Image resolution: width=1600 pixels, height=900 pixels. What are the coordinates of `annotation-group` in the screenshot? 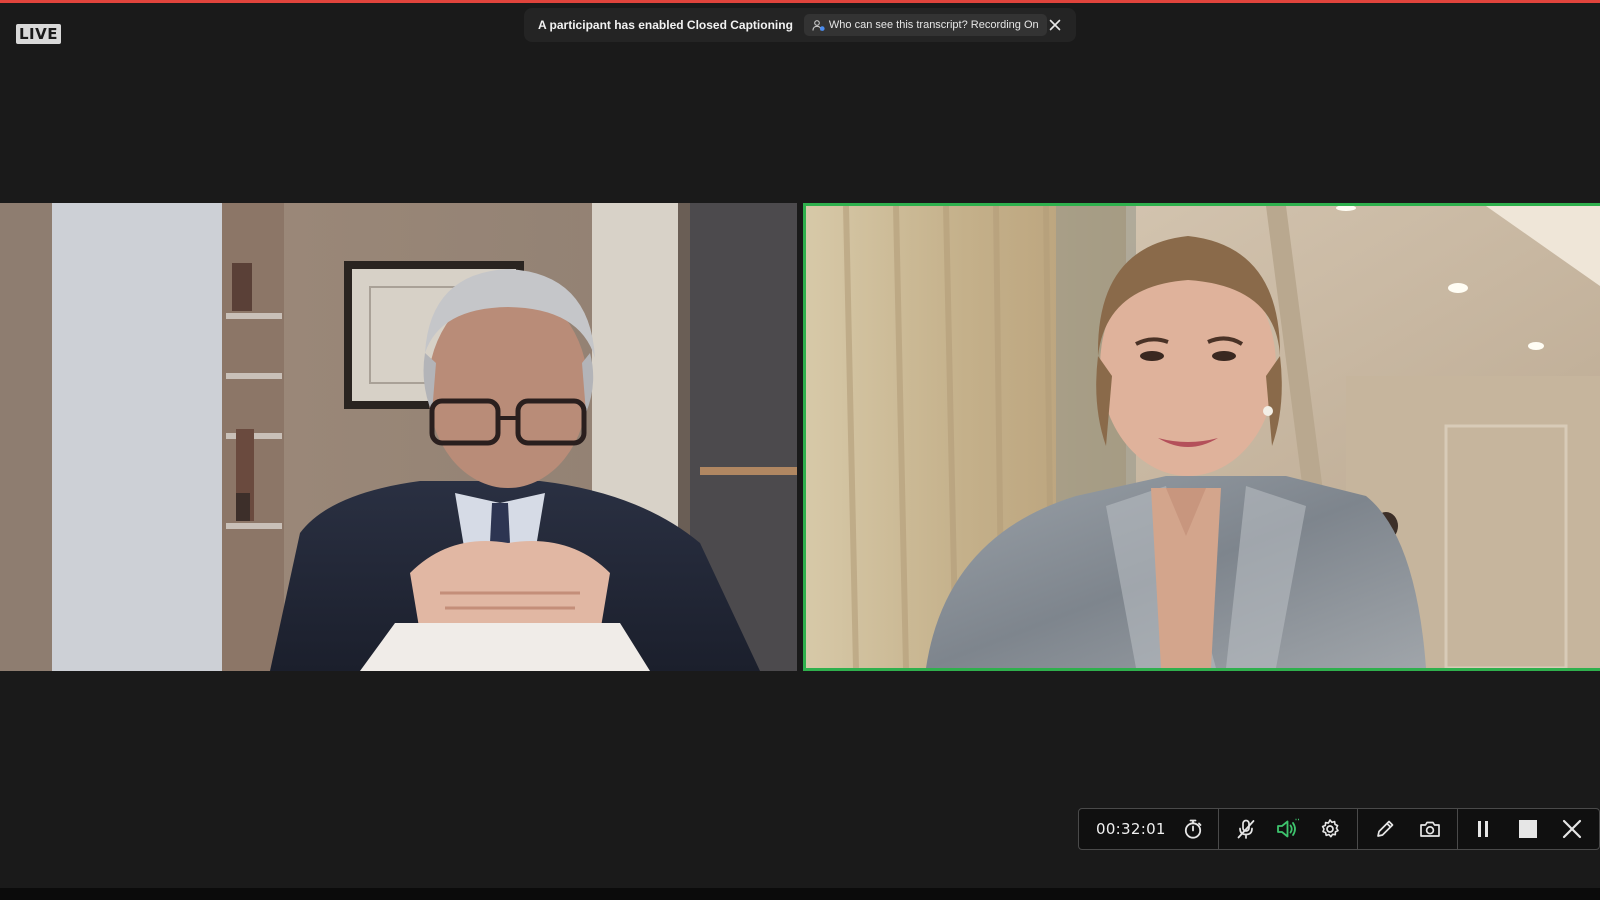 It's located at (1408, 829).